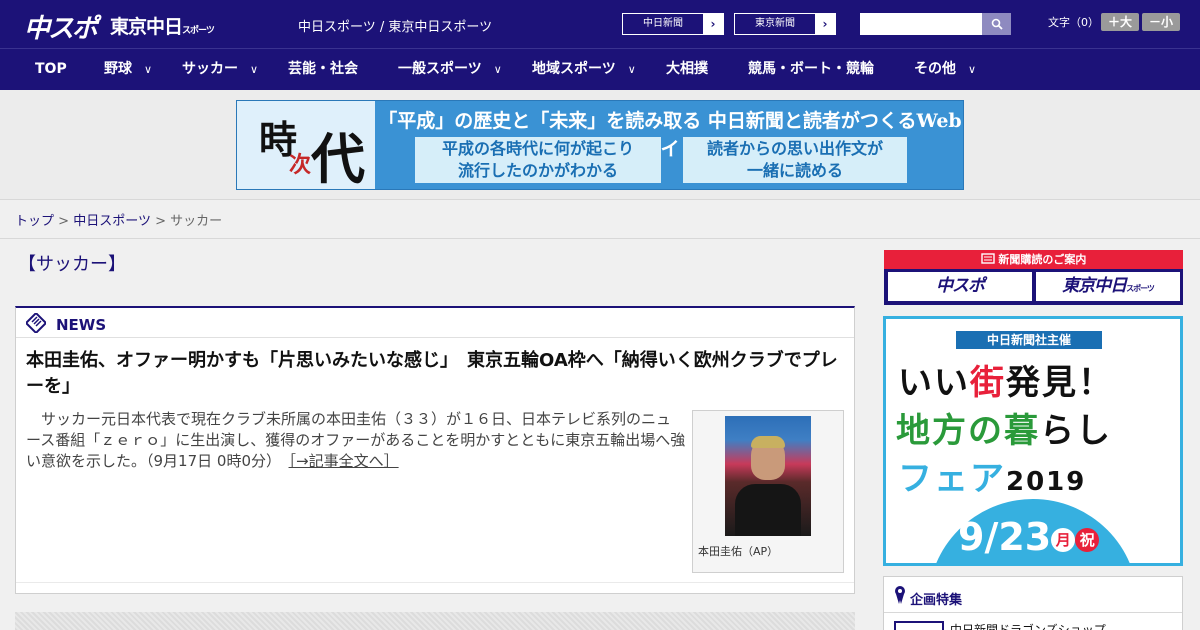 The width and height of the screenshot is (1200, 630). I want to click on tokyo-shimbun-label: 東京新聞, so click(775, 24).